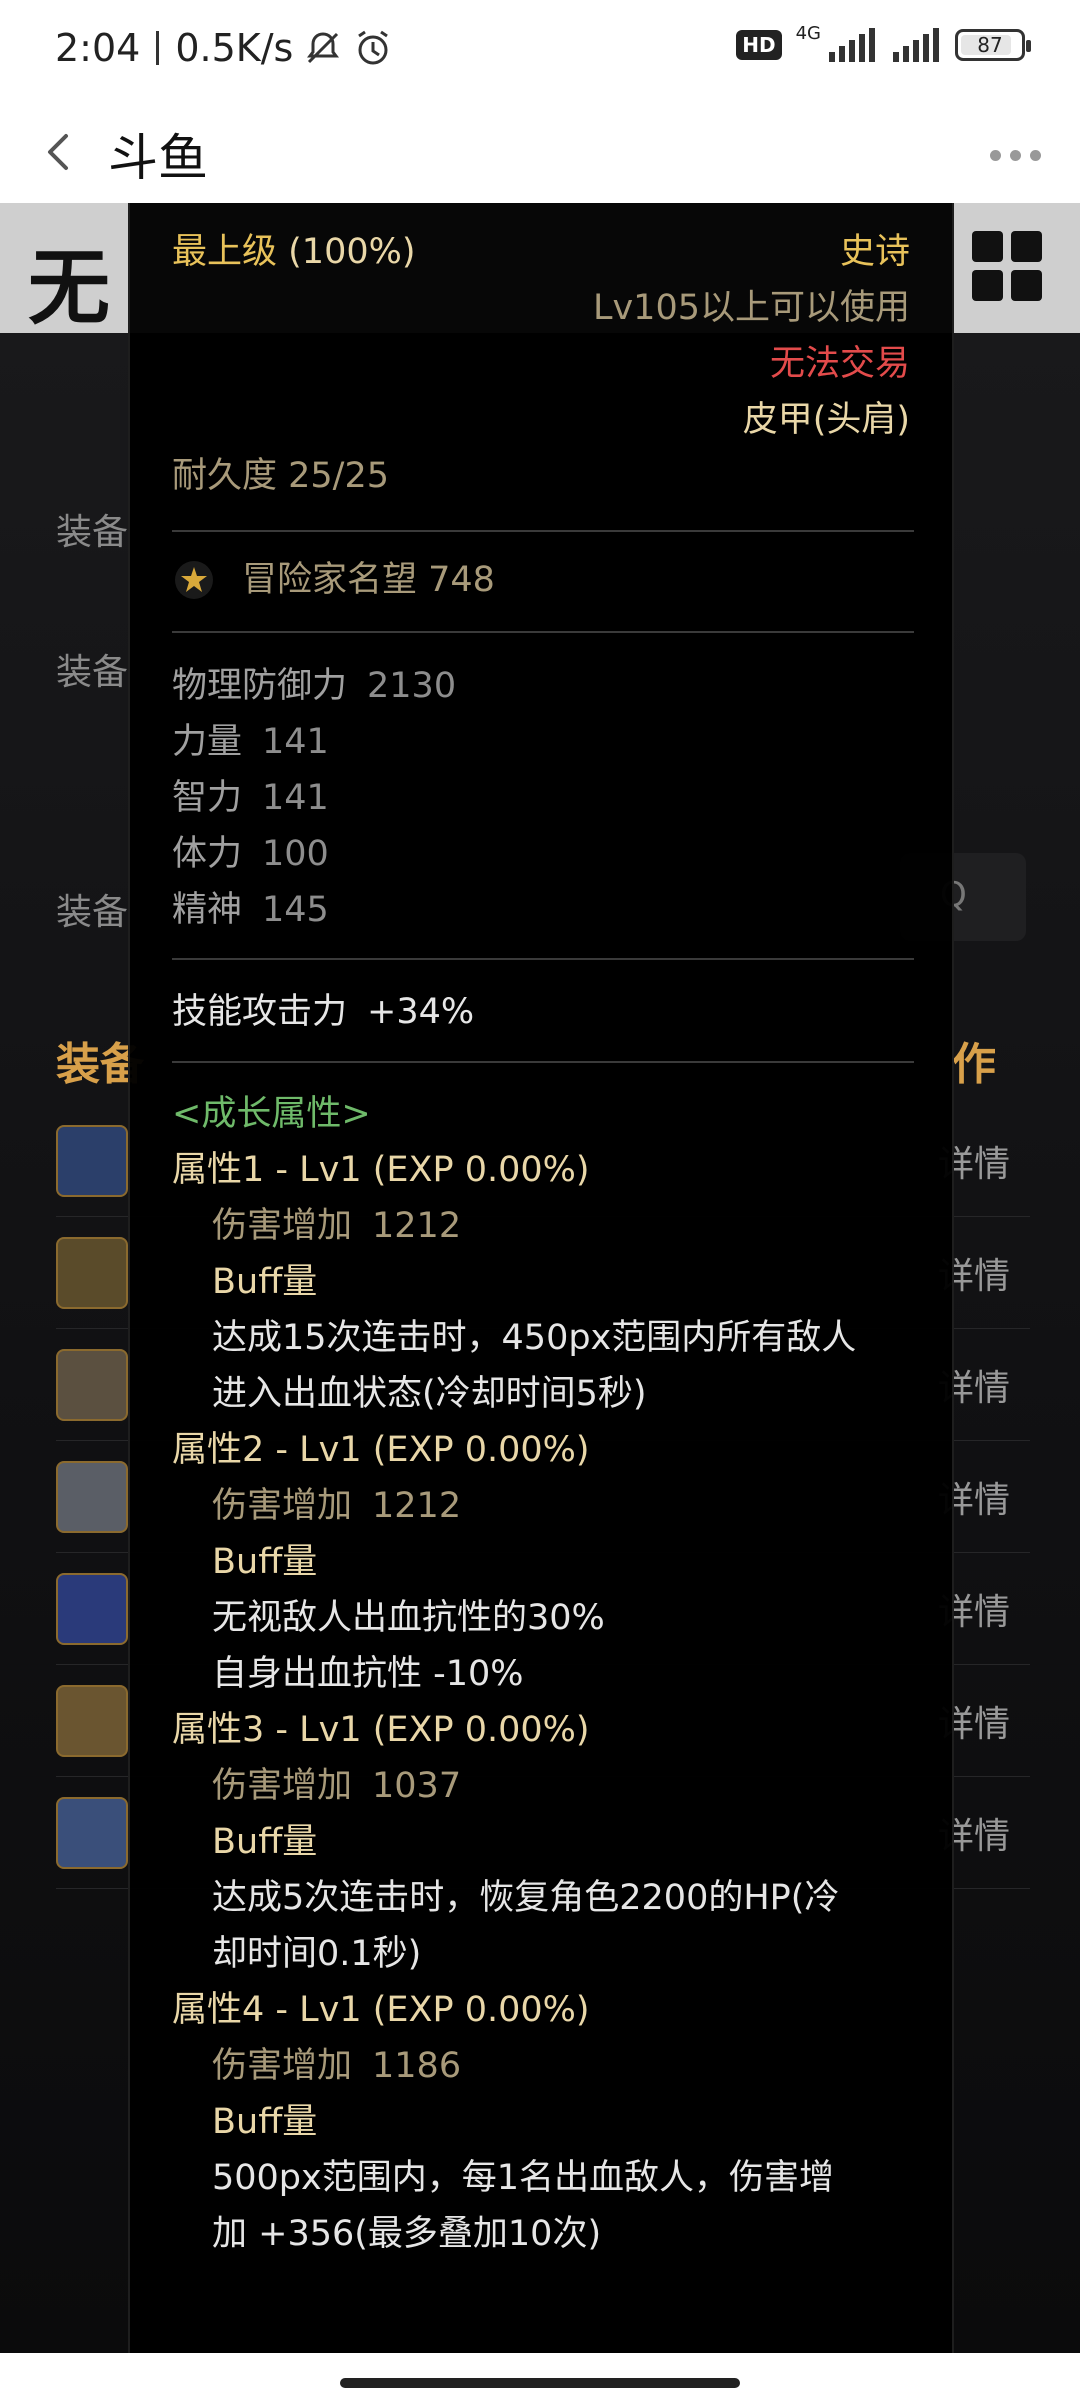  I want to click on item-grade: 最上级 (100%), so click(294, 252).